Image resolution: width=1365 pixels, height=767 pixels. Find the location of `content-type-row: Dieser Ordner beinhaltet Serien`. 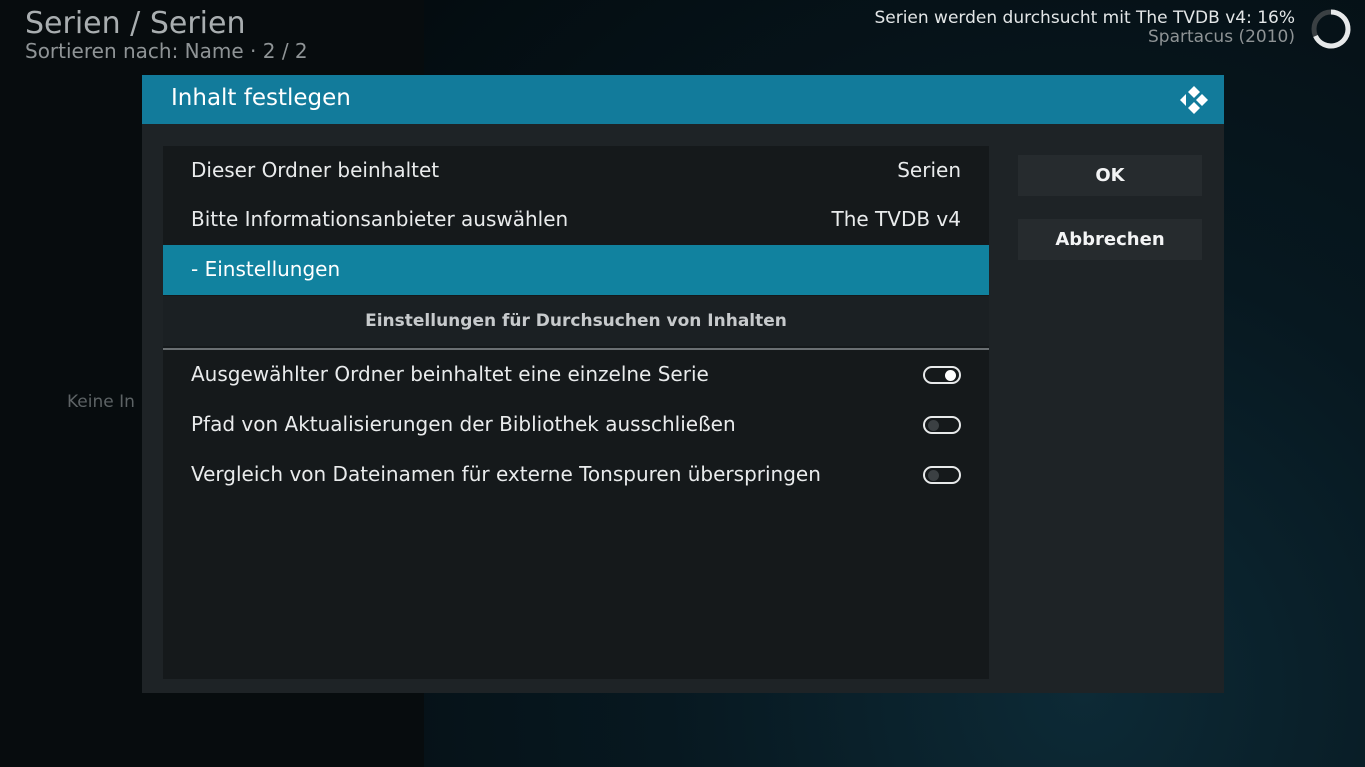

content-type-row: Dieser Ordner beinhaltet Serien is located at coordinates (576, 171).